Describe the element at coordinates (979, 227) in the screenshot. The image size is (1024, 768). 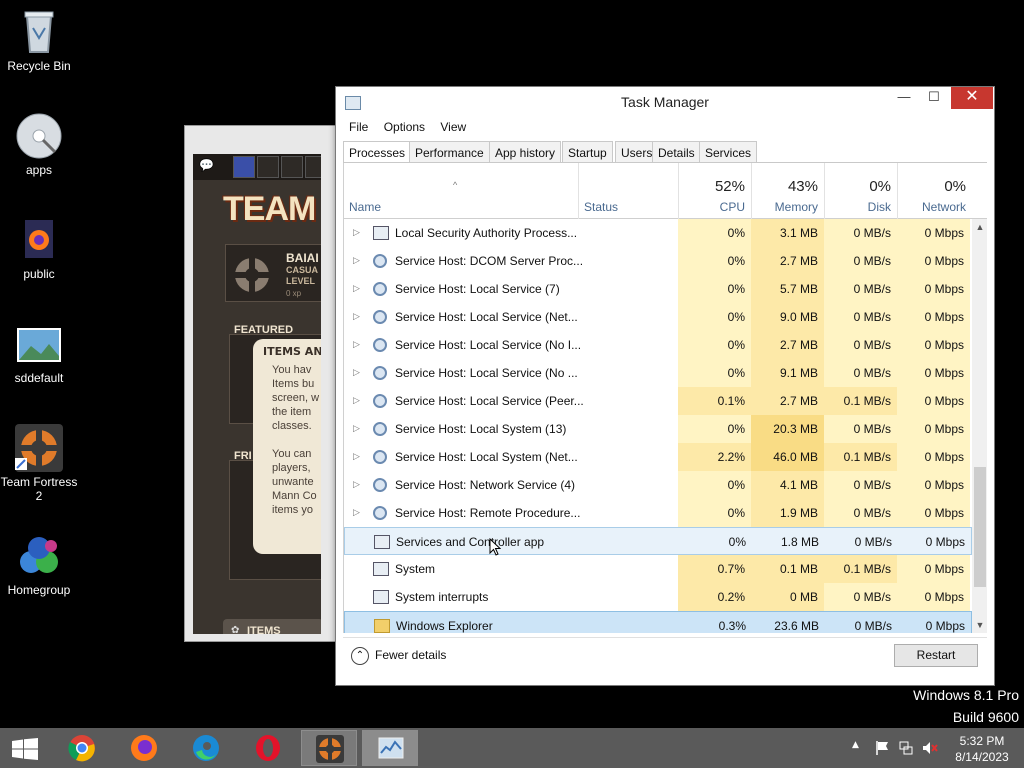
I see `scroll-up-icon: ▲` at that location.